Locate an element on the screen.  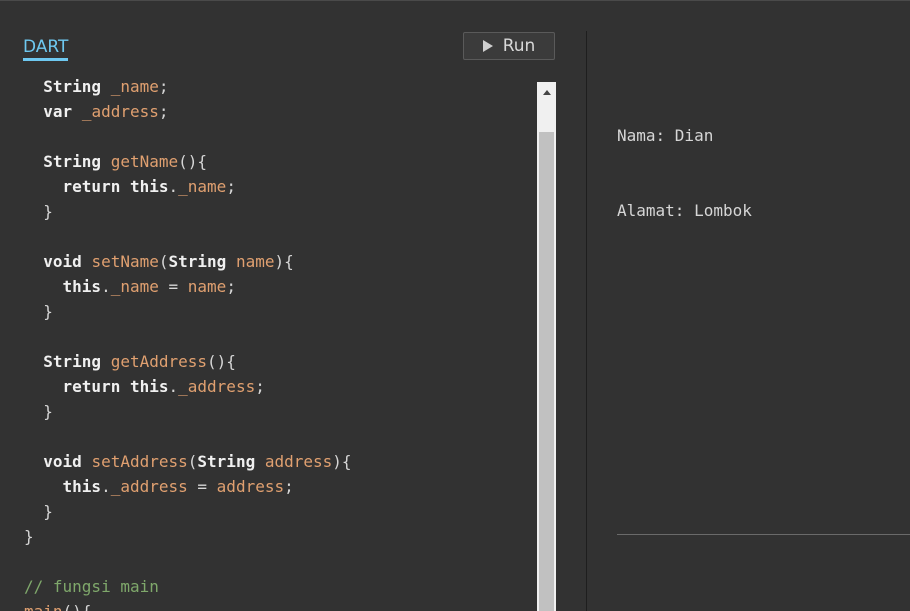
code-line: void setAddress(String address){ is located at coordinates (188, 461).